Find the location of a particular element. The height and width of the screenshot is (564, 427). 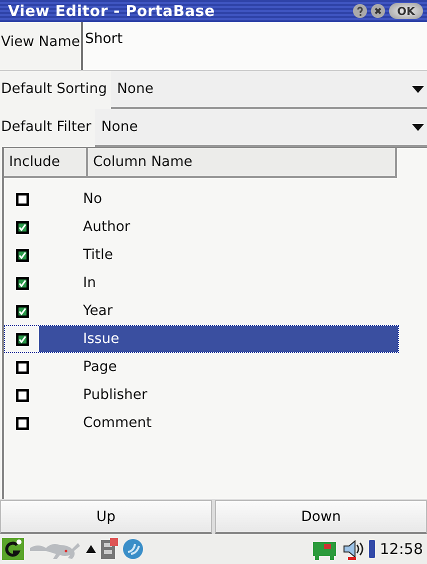

move-button: Down is located at coordinates (321, 517).